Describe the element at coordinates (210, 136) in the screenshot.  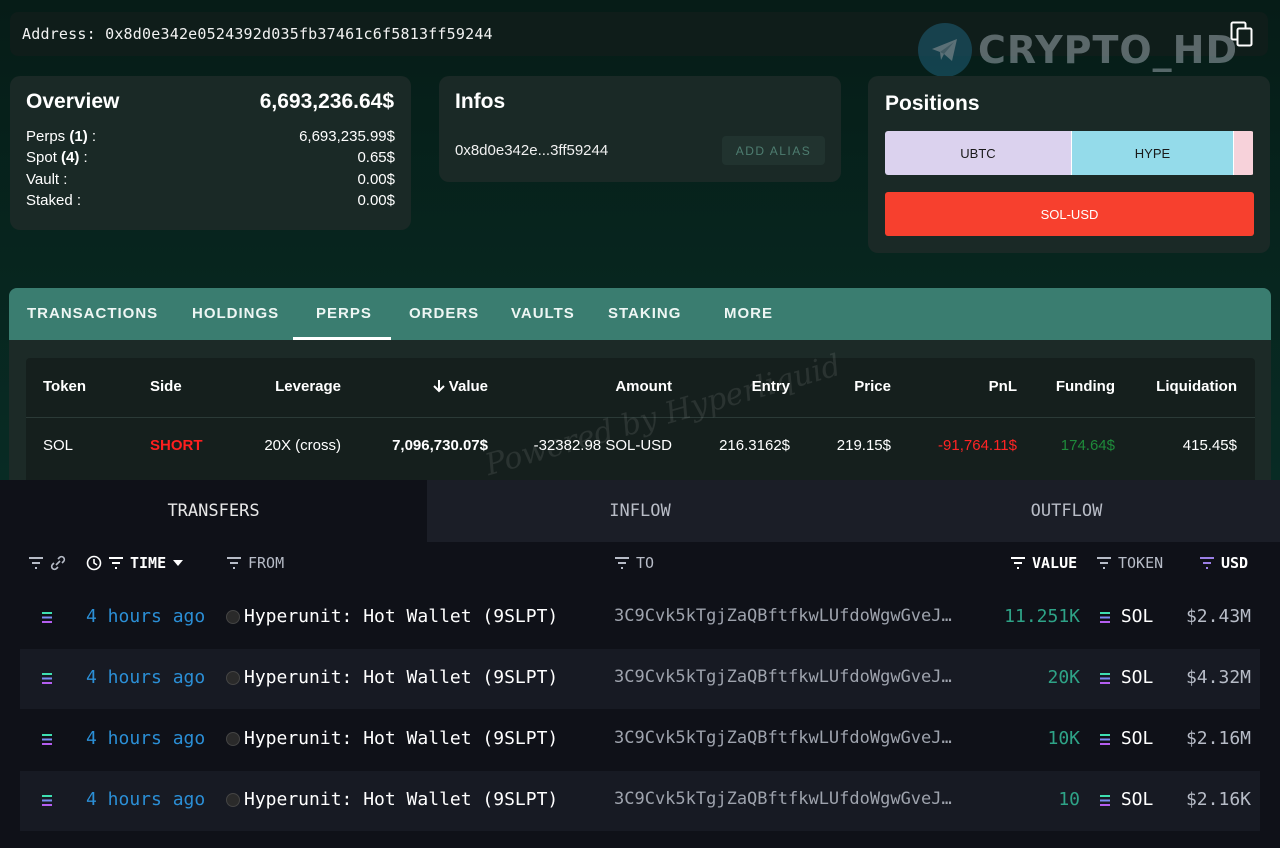
I see `overview-row-perps: Perps (1) : 6,693,235.99$` at that location.